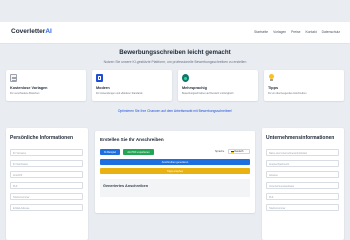 This screenshot has height=240, width=350. What do you see at coordinates (132, 139) in the screenshot?
I see `panel-title: Erstellen Sie Ihr Anschreiben` at bounding box center [132, 139].